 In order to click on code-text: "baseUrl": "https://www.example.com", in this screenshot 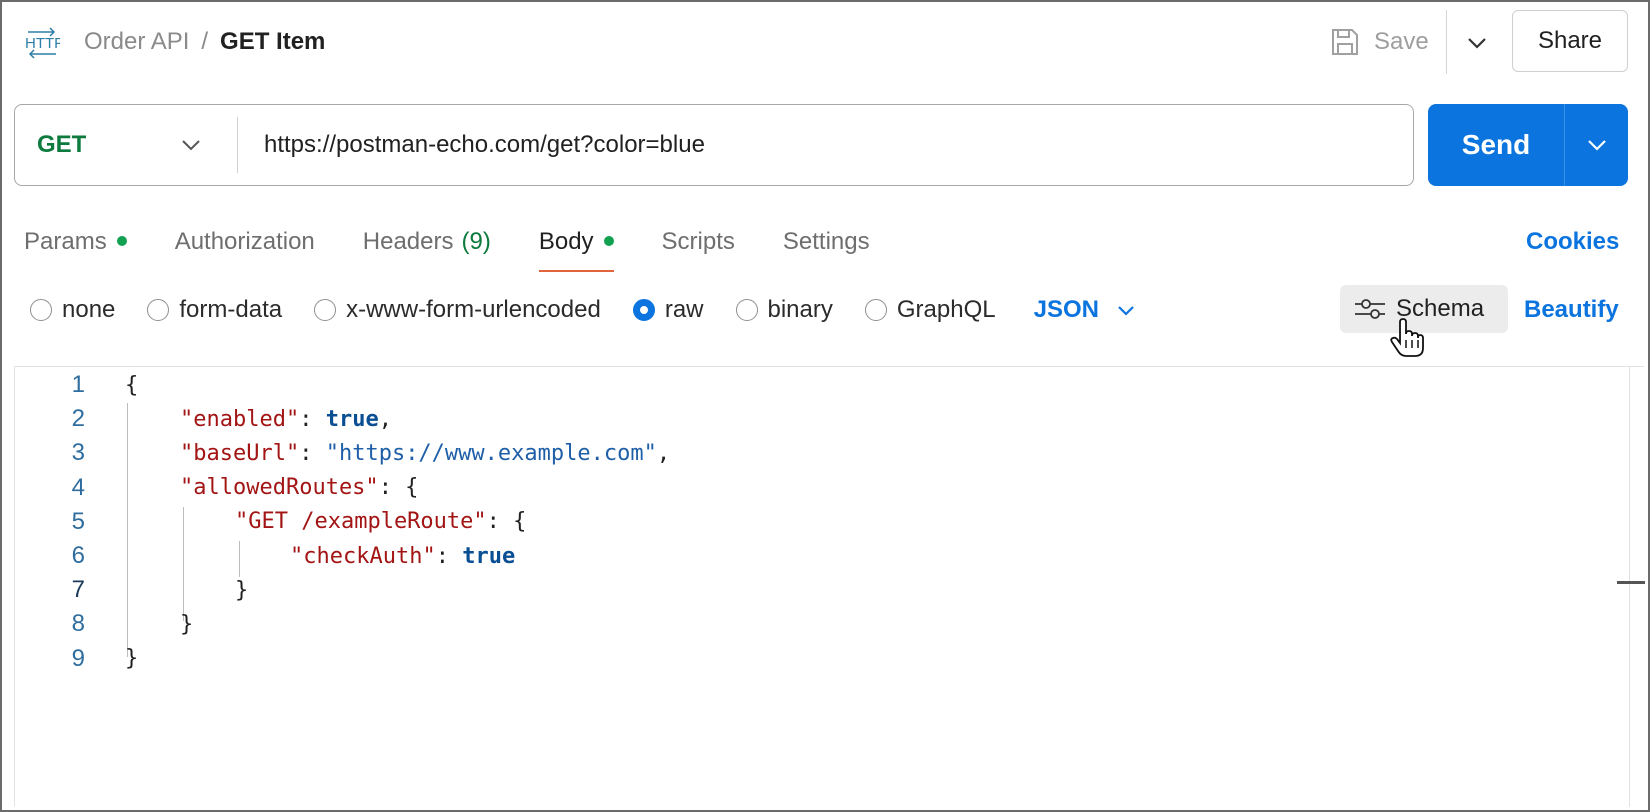, I will do `click(425, 453)`.